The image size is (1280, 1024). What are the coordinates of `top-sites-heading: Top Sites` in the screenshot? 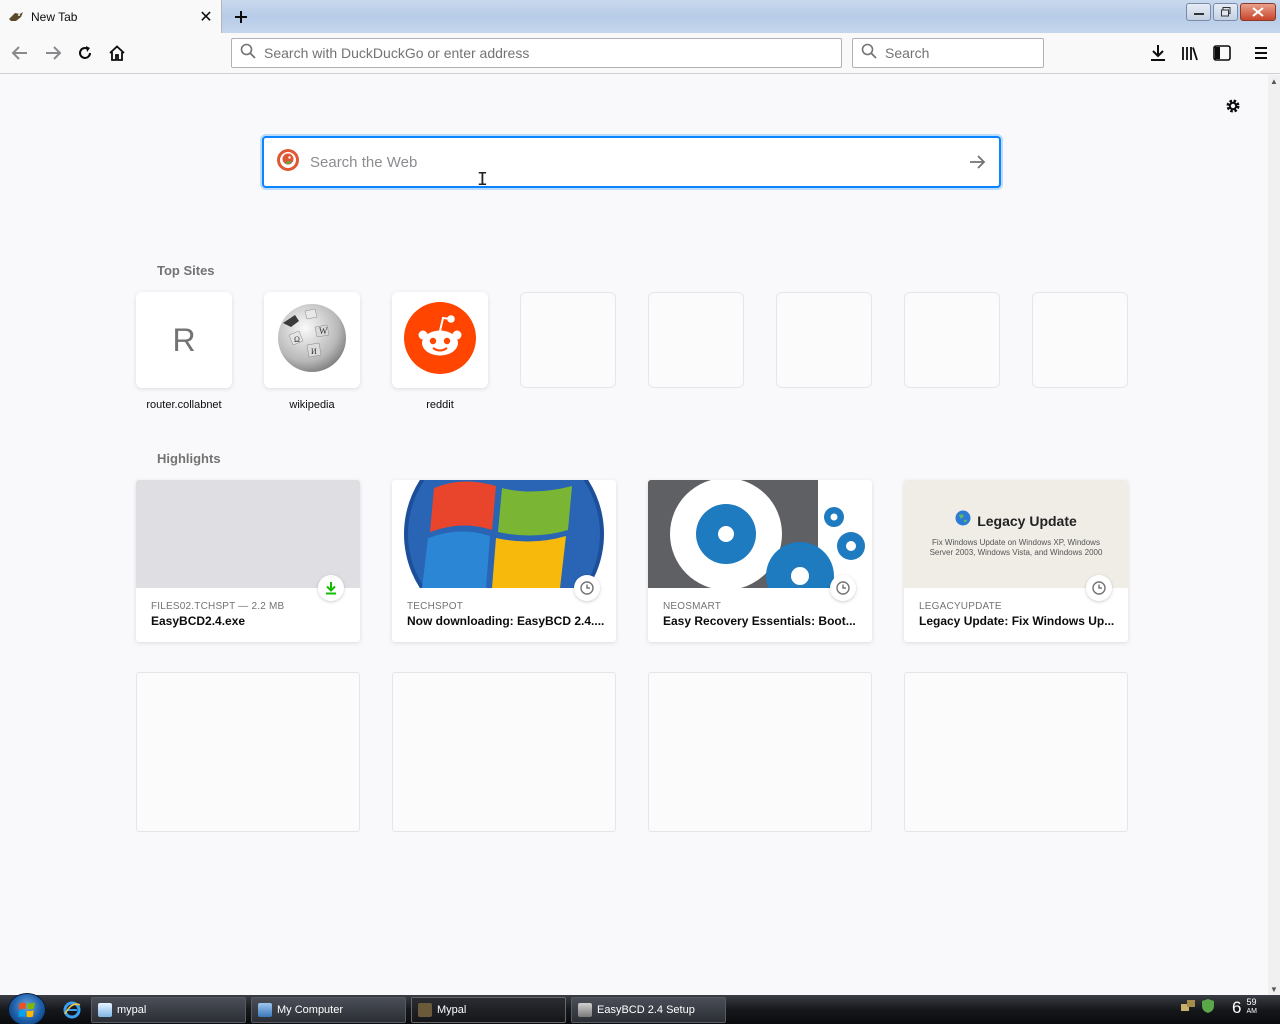 It's located at (186, 270).